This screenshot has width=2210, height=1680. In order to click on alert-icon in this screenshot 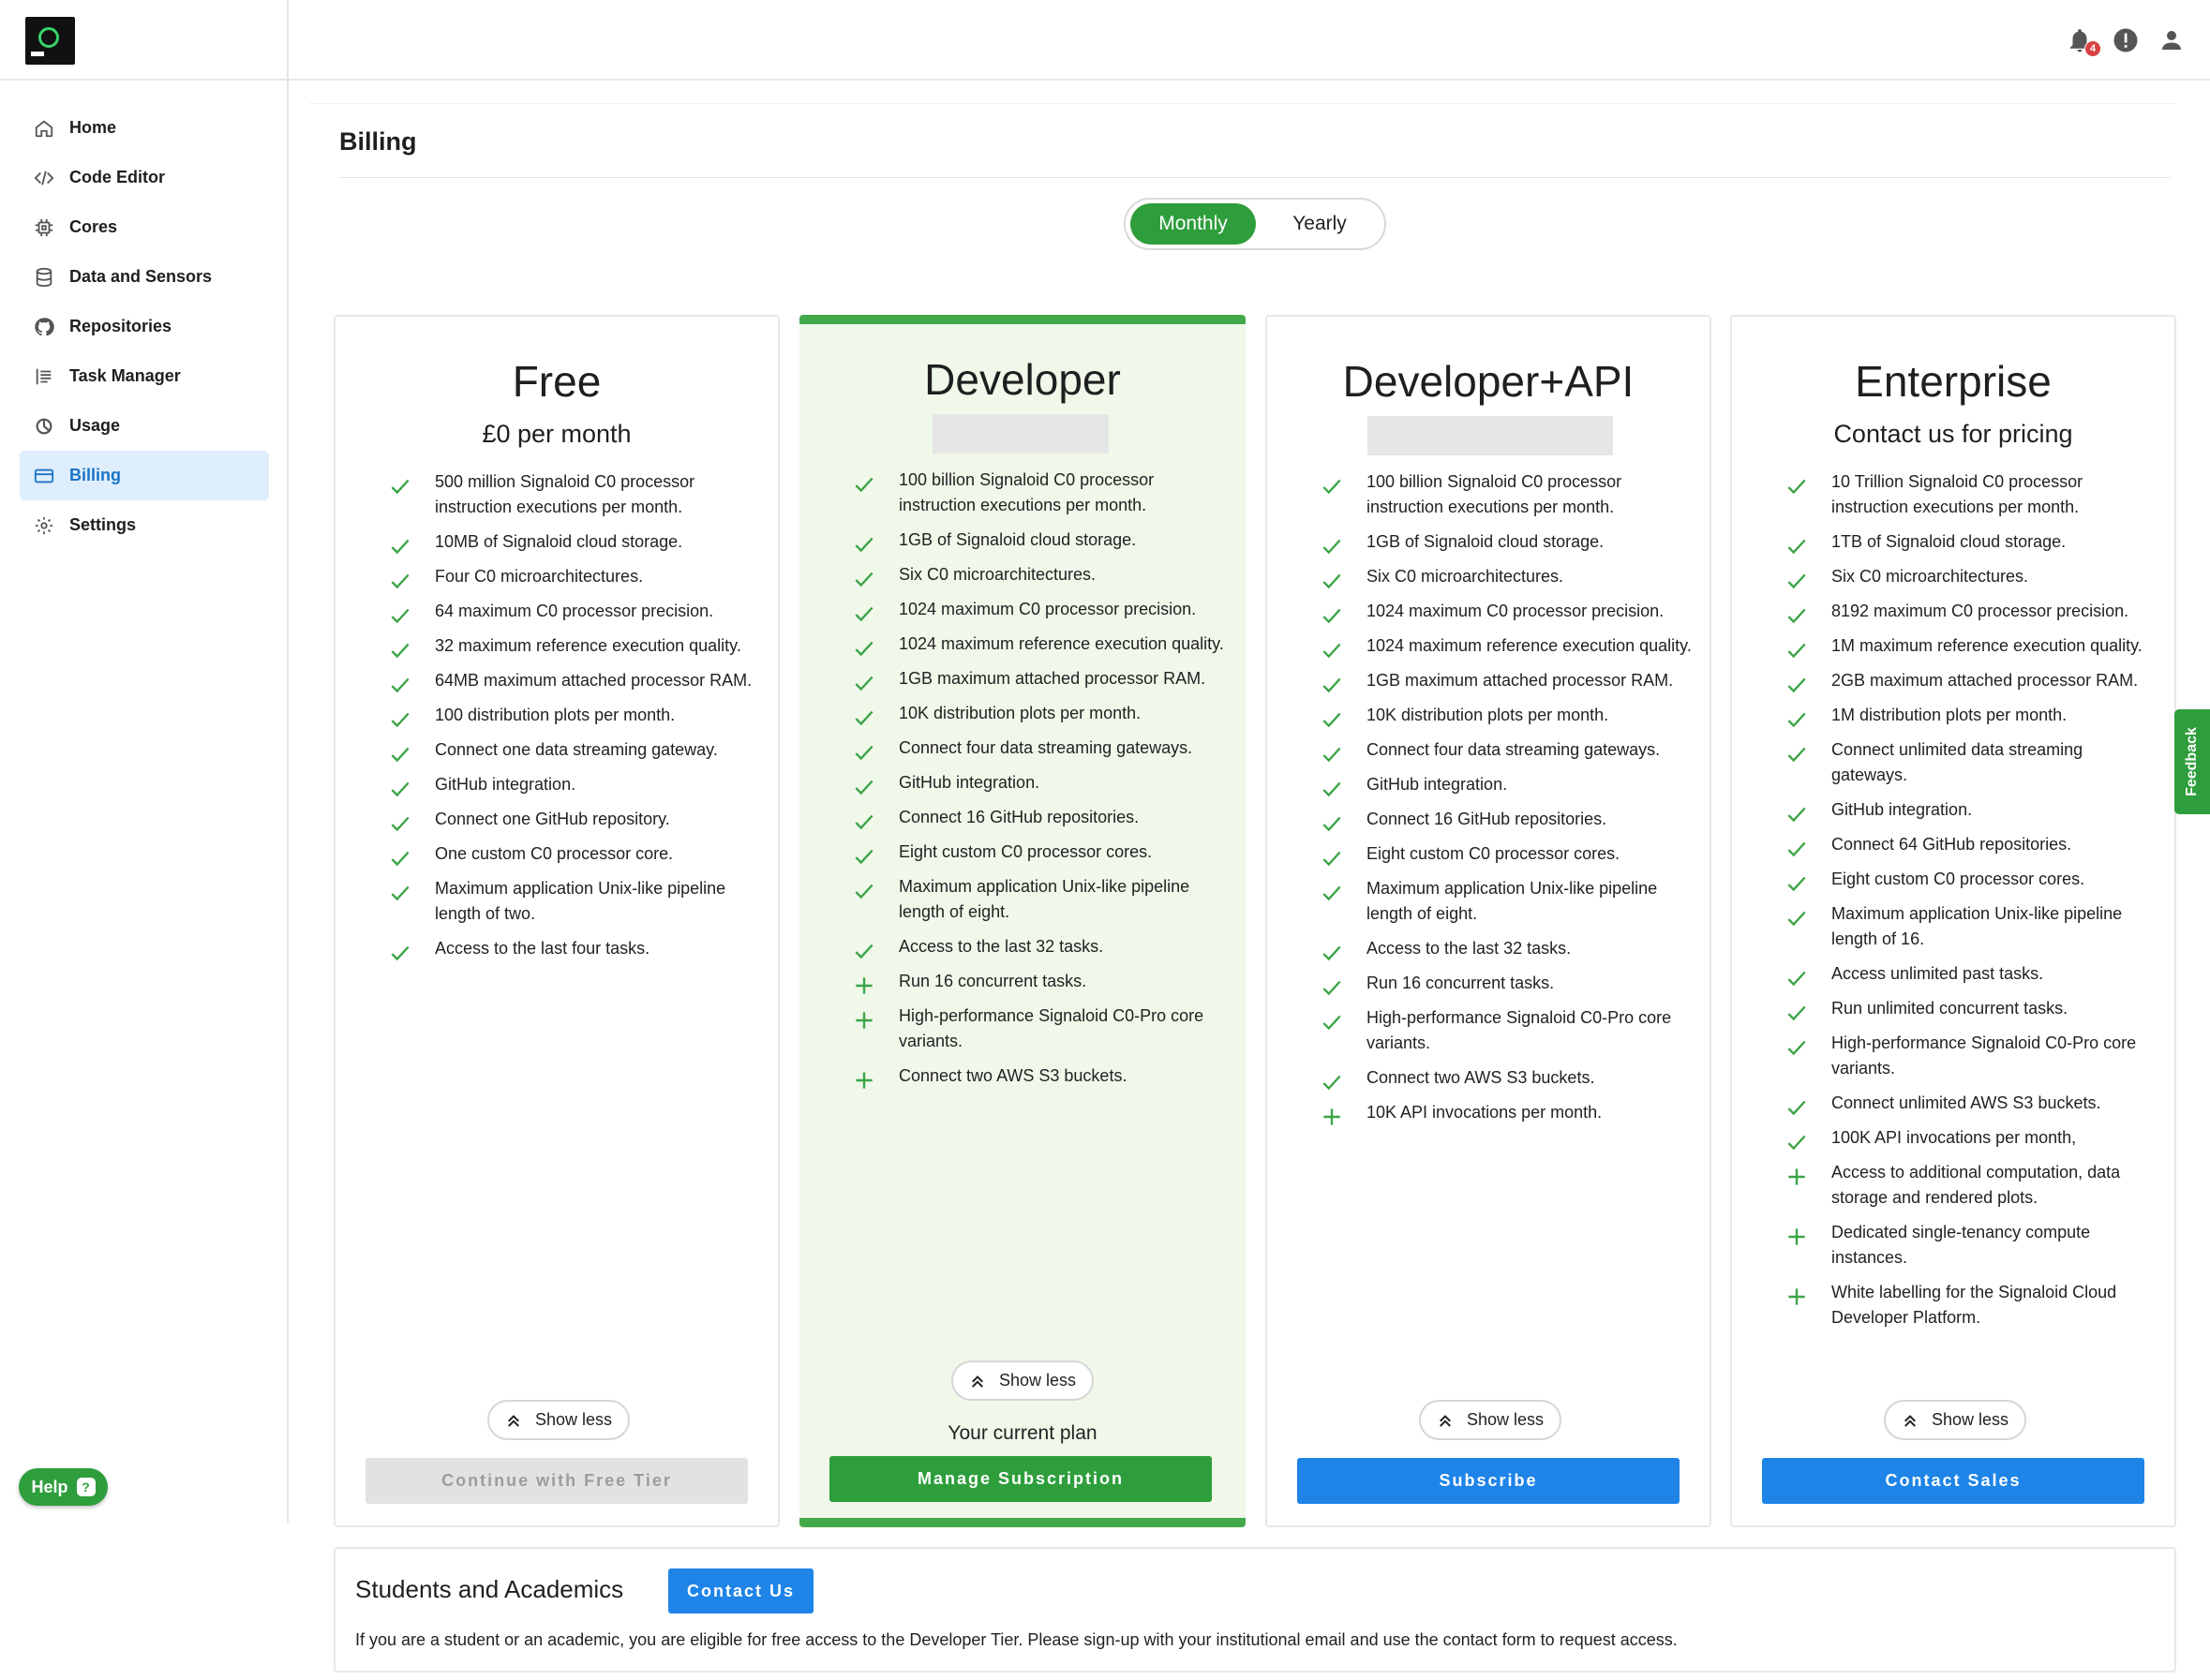, I will do `click(2126, 40)`.